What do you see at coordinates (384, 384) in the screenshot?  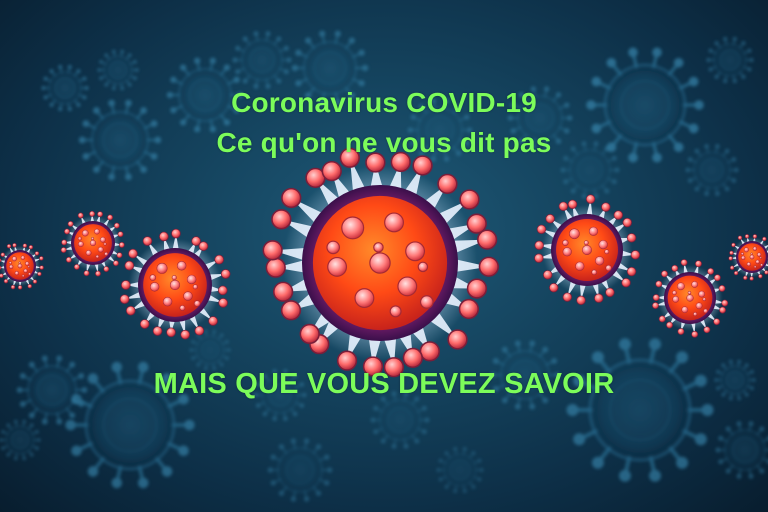 I see `tagline: MAIS QUE VOUS DEVEZ SAVOIR` at bounding box center [384, 384].